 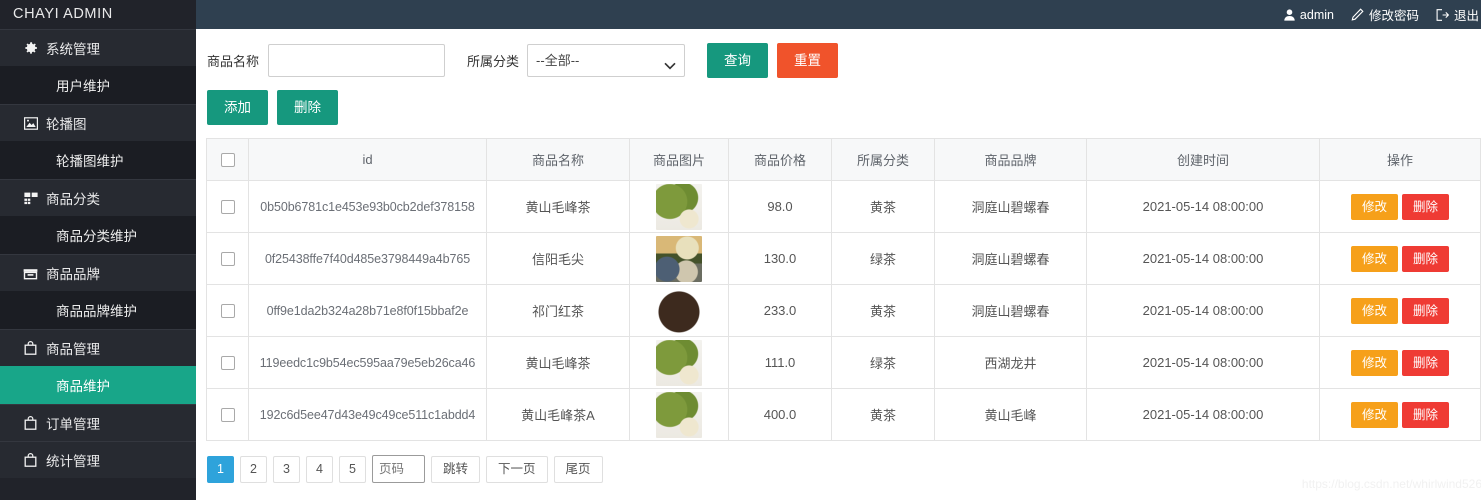 What do you see at coordinates (738, 60) in the screenshot?
I see `query-button: 查询` at bounding box center [738, 60].